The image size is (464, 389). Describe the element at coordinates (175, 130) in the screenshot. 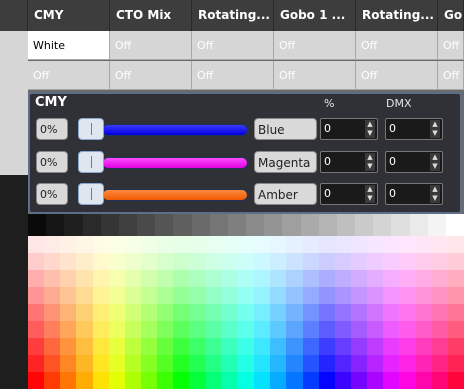

I see `blue-slider-track` at that location.